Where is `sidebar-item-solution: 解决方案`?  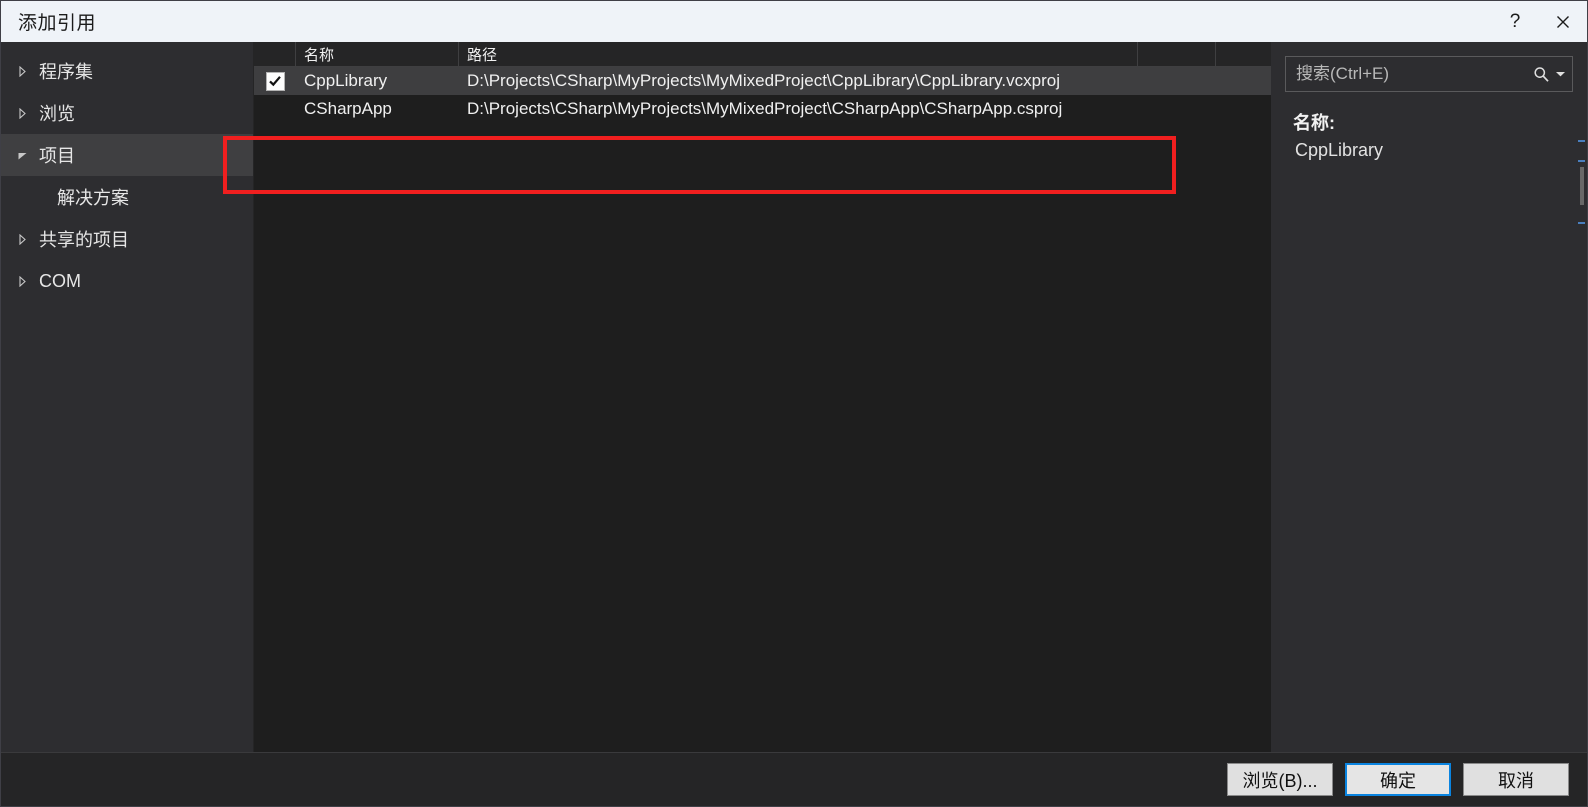
sidebar-item-solution: 解决方案 is located at coordinates (127, 197).